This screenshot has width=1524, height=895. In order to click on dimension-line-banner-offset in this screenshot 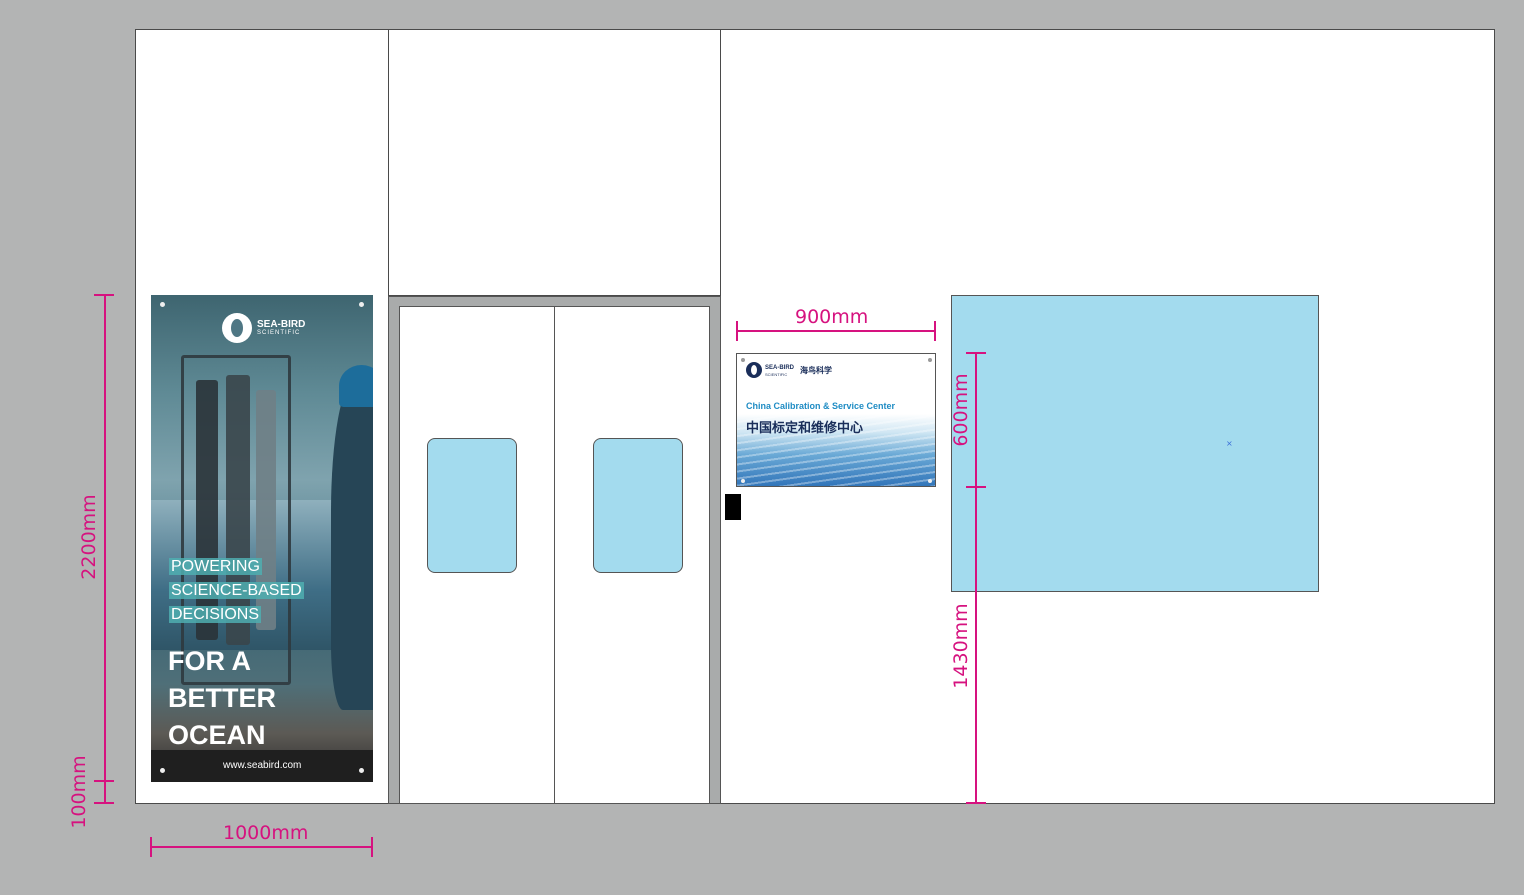, I will do `click(105, 793)`.